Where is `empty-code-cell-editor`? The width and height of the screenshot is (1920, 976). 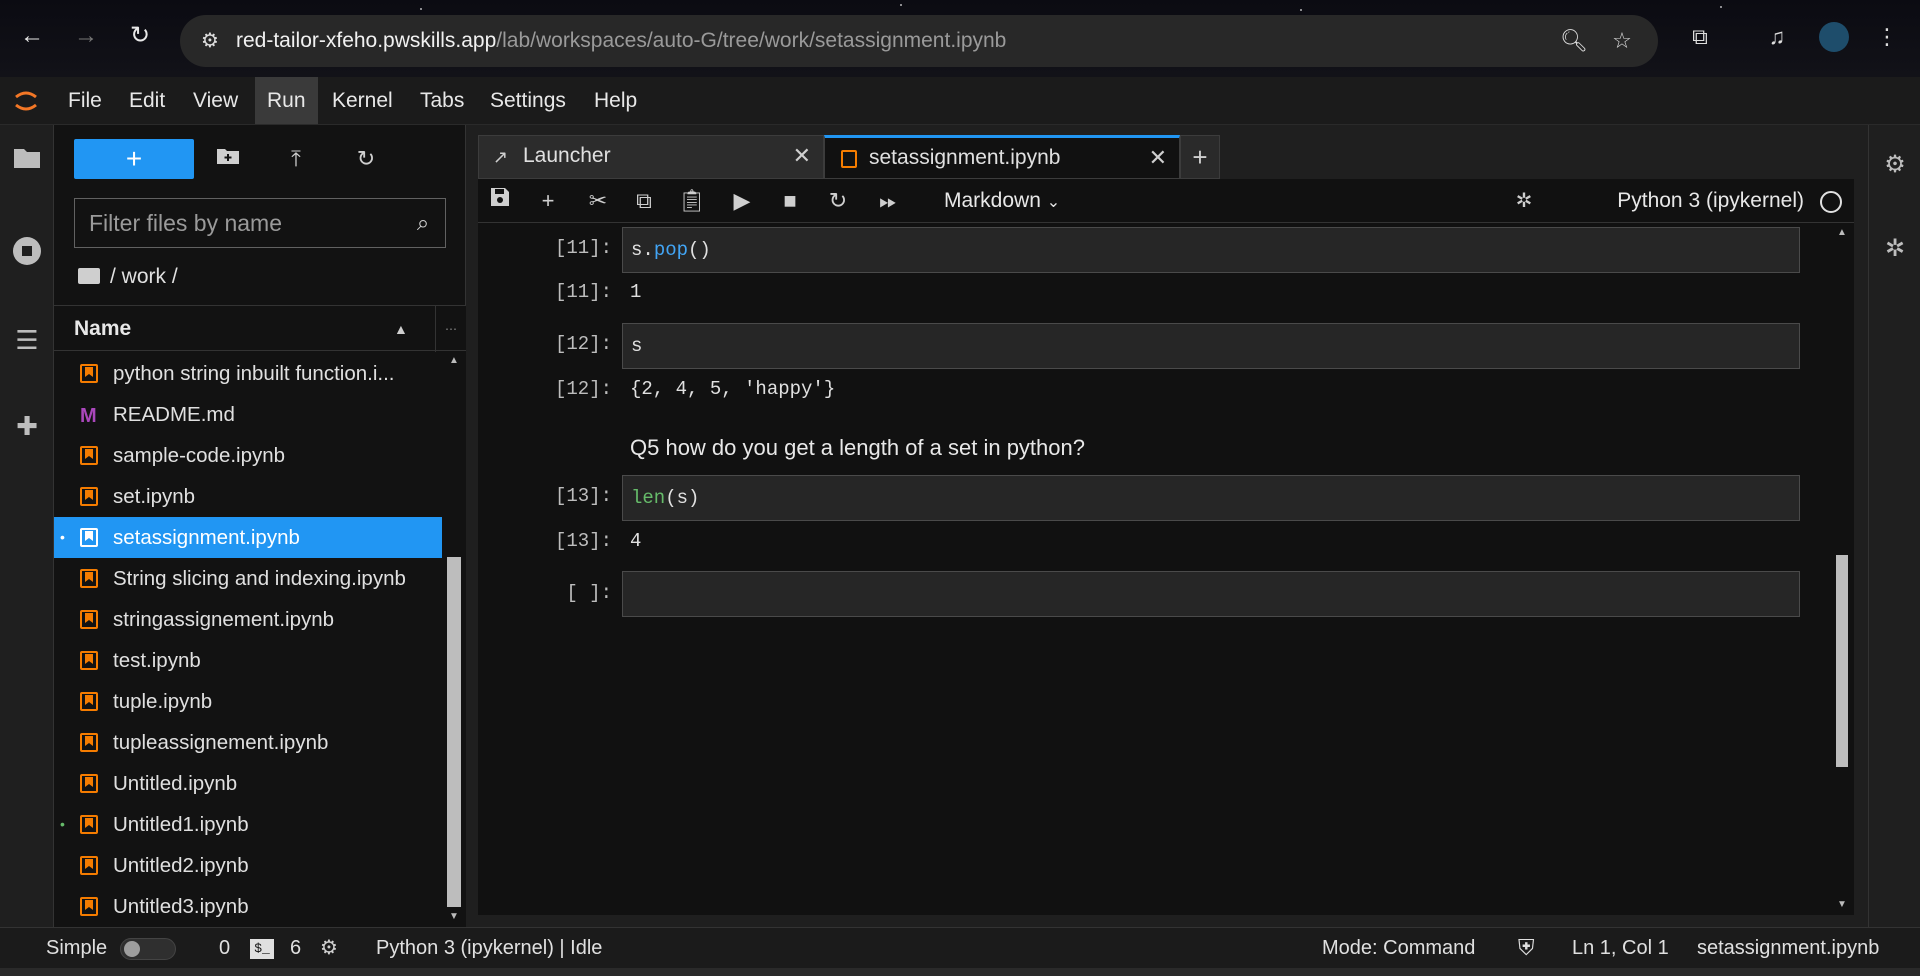 empty-code-cell-editor is located at coordinates (1211, 594).